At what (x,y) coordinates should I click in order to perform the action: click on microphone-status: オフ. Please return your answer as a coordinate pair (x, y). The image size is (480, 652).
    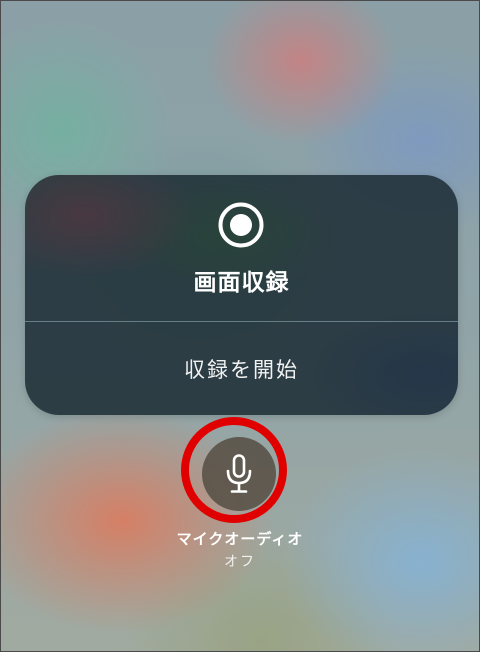
    Looking at the image, I should click on (240, 562).